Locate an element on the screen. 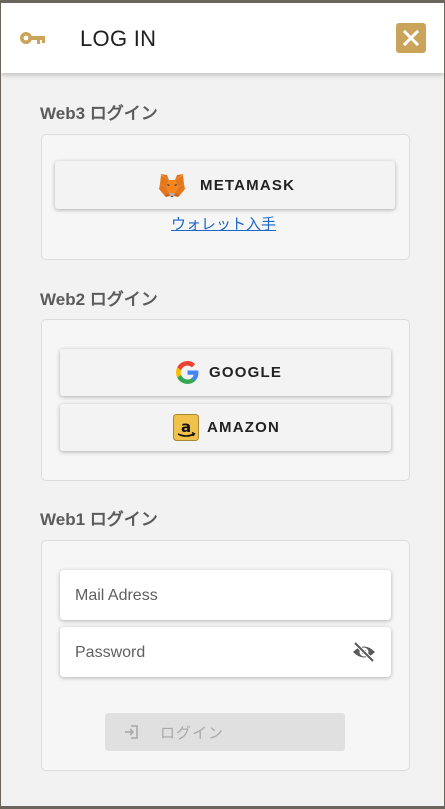 The width and height of the screenshot is (445, 809). login-button: ログイン is located at coordinates (225, 732).